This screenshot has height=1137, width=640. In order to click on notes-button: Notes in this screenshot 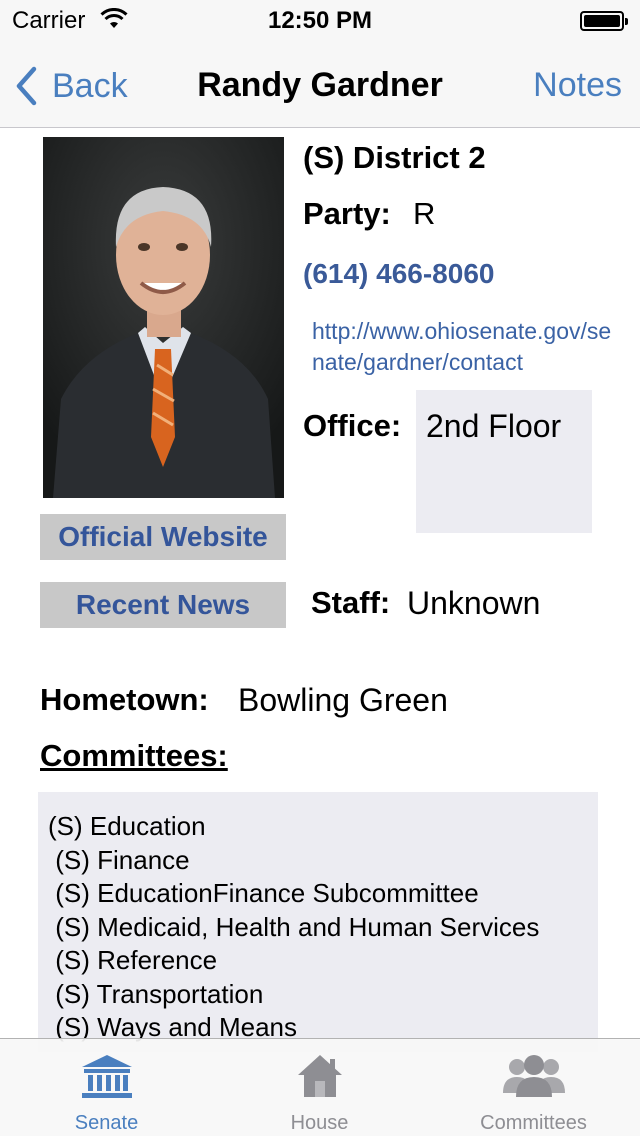, I will do `click(577, 85)`.